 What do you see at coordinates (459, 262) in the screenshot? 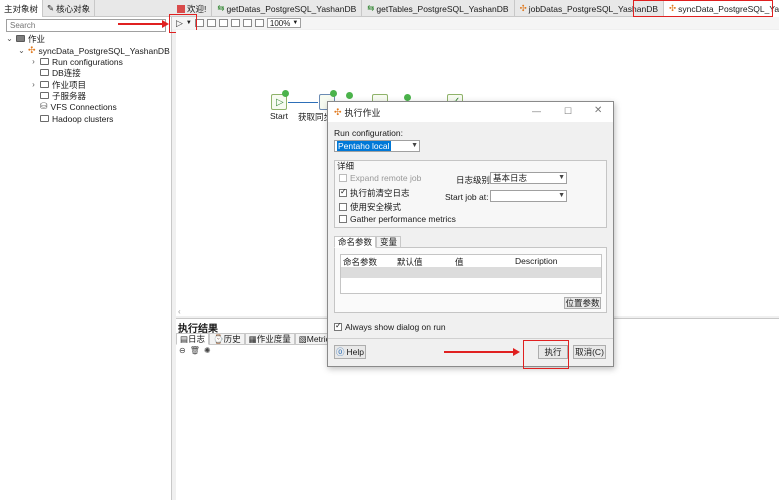
I see `col-header-value: 值` at bounding box center [459, 262].